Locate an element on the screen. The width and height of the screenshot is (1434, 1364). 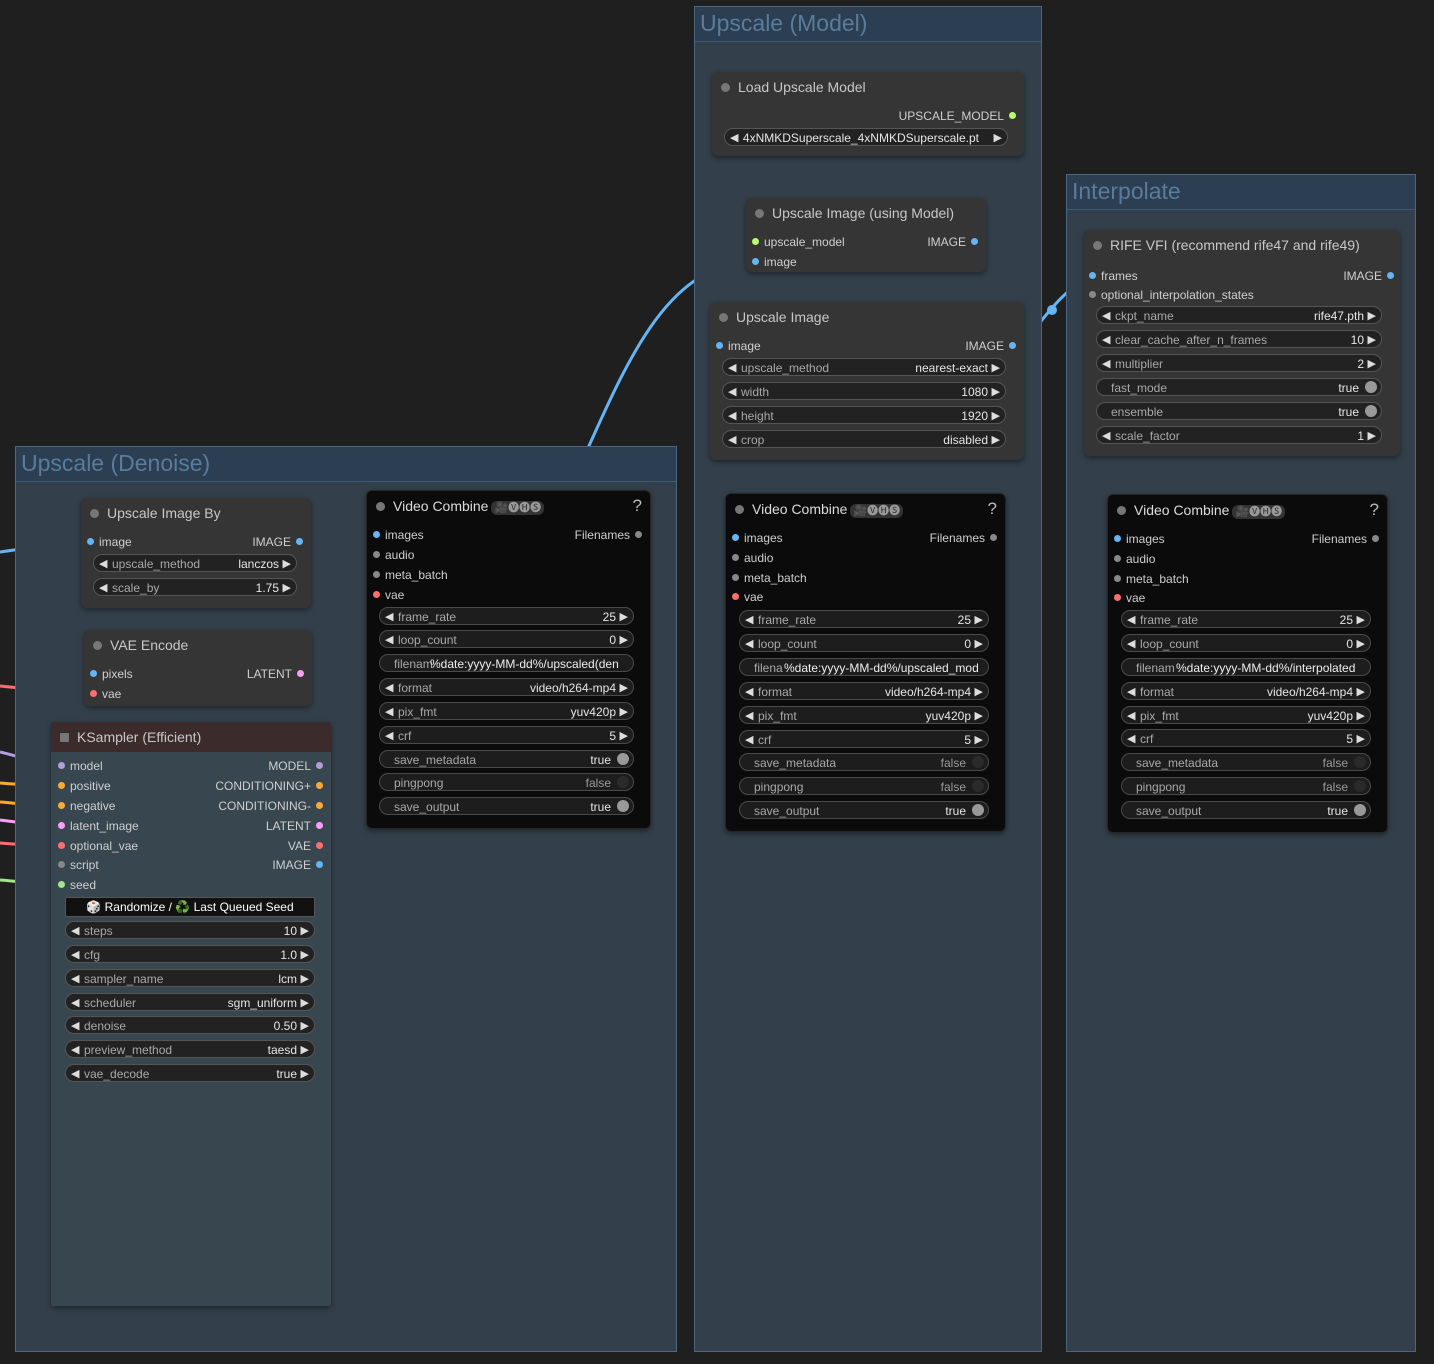
help-icon: ? is located at coordinates (992, 509).